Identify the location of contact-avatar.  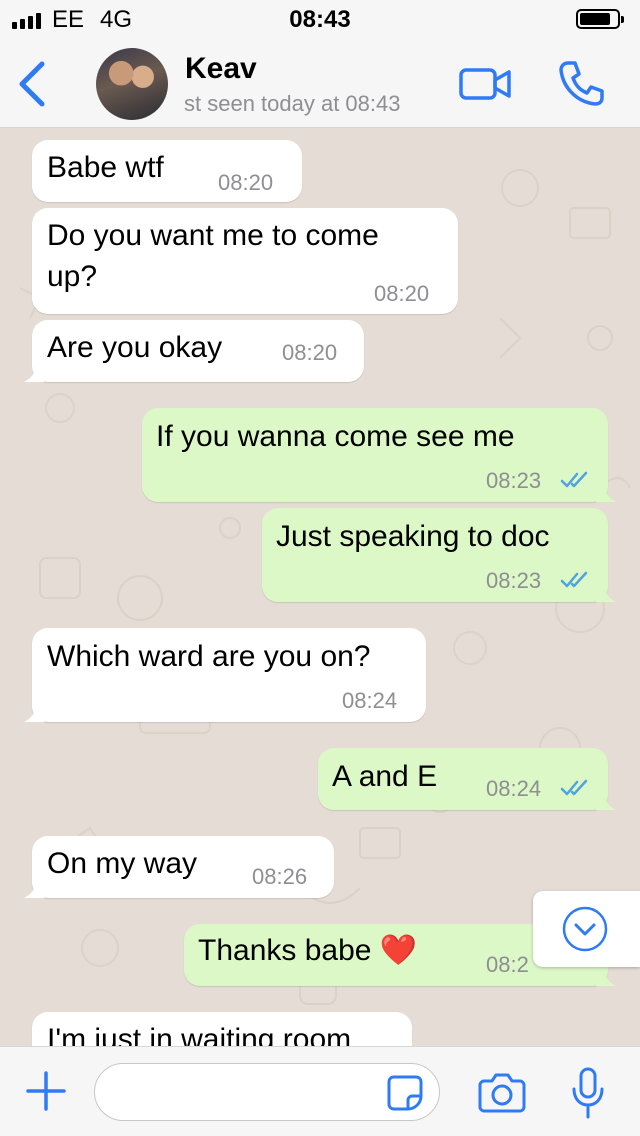
(132, 84).